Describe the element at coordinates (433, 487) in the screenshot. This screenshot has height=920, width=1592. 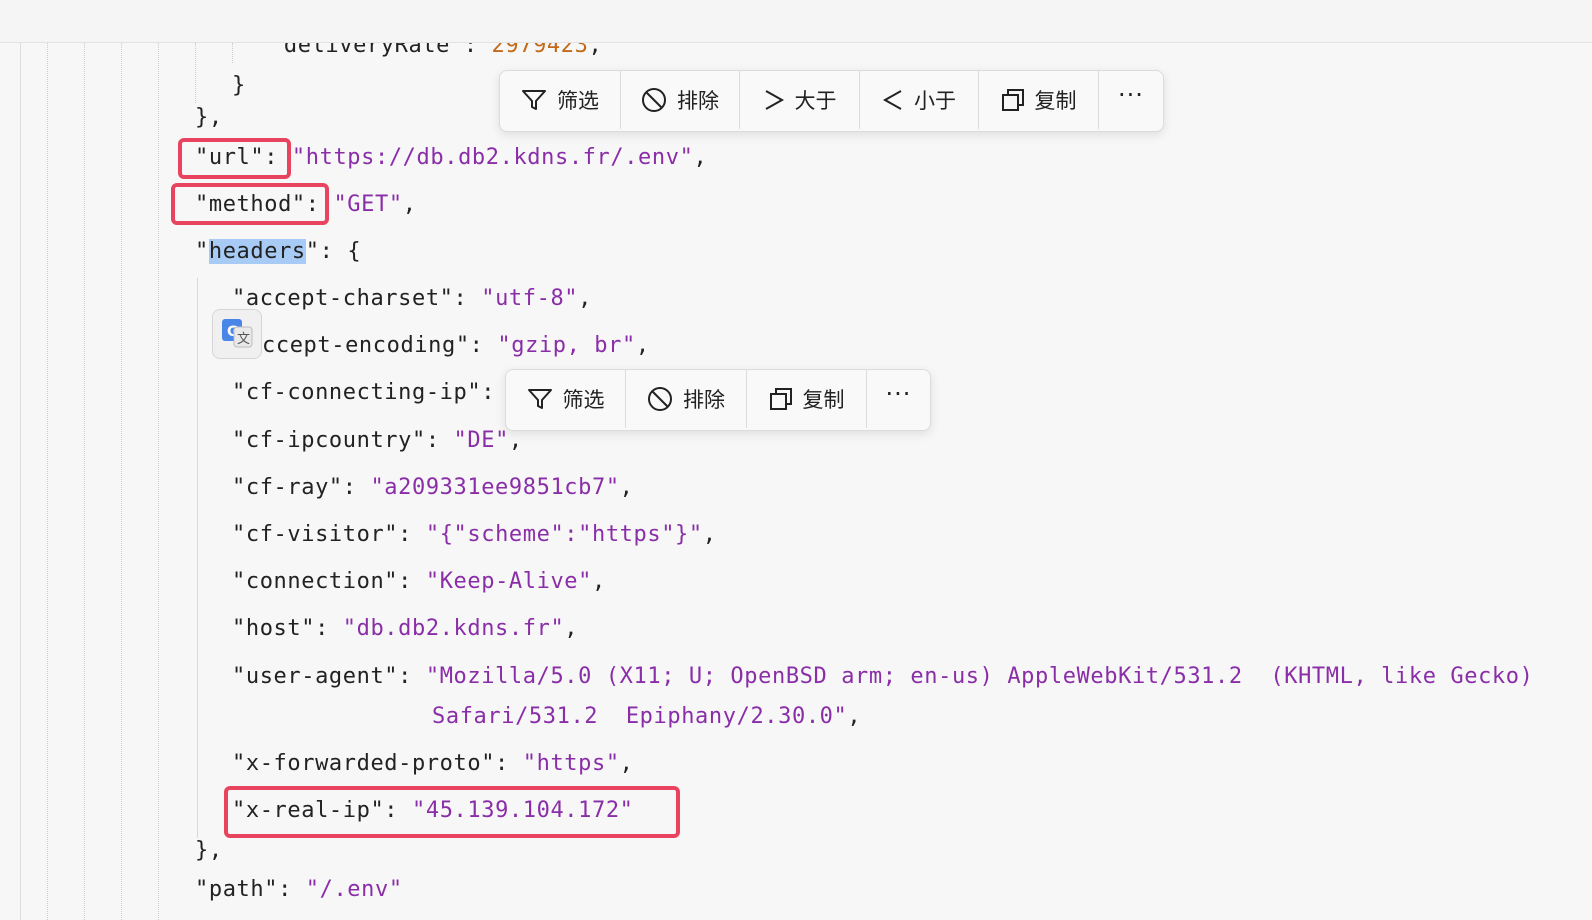
I see `code-line: "cf-ray": "a209331ee9851cb7",` at that location.